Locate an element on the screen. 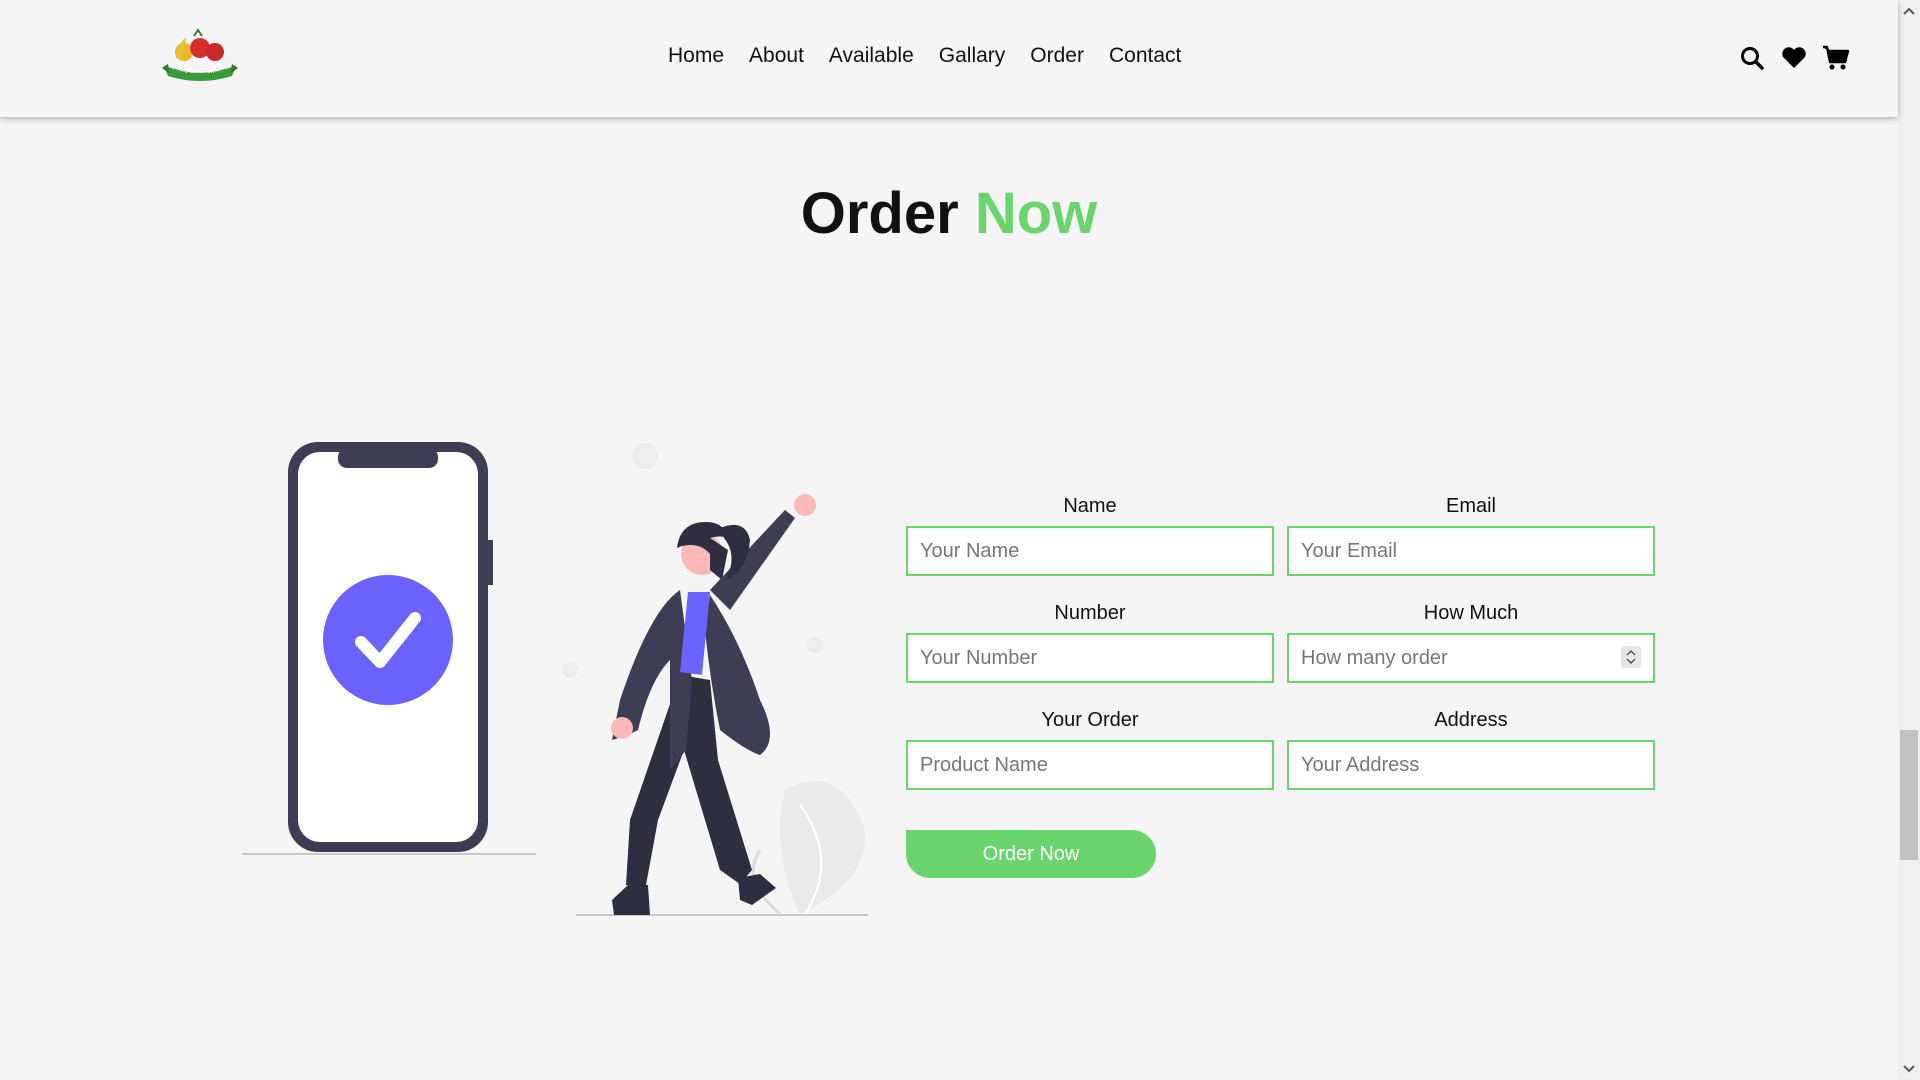 The height and width of the screenshot is (1080, 1920). search-icon is located at coordinates (1752, 58).